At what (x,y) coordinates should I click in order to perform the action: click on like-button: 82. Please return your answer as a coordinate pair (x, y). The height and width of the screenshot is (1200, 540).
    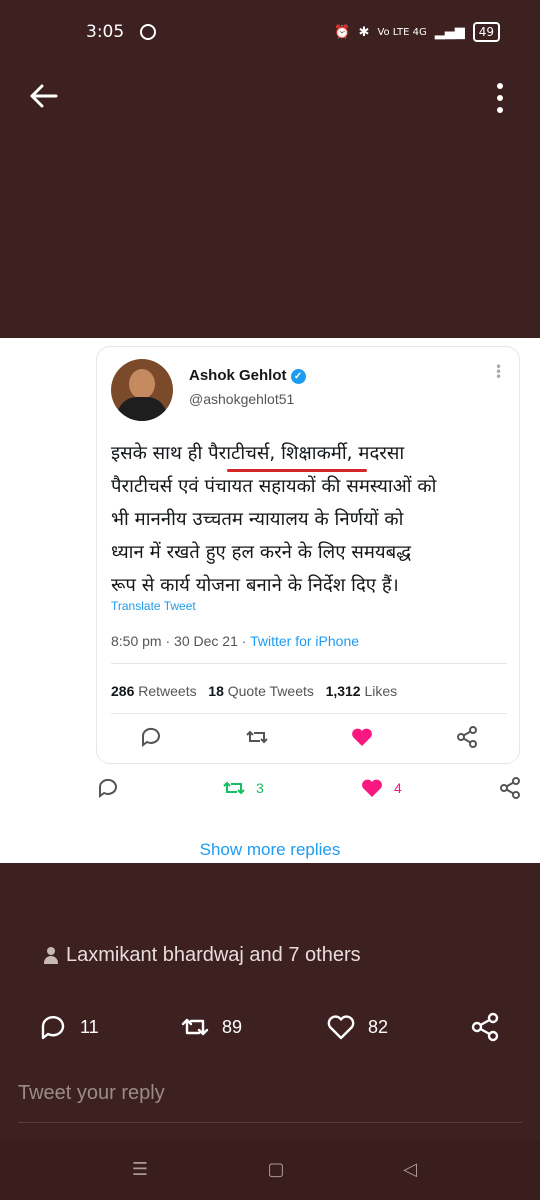
    Looking at the image, I should click on (357, 1027).